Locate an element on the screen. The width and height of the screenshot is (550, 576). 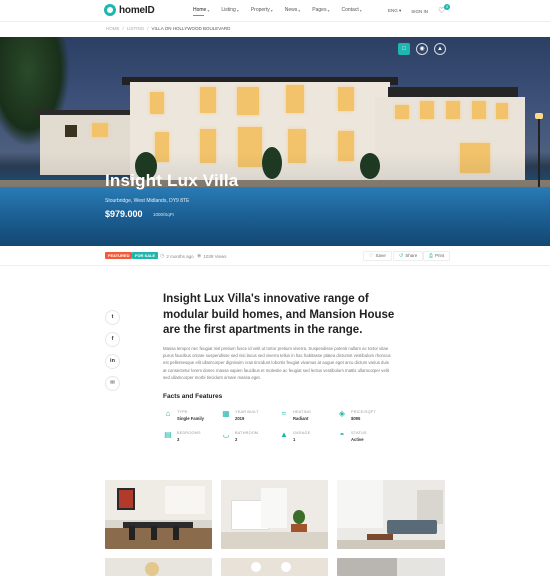
image-icon: □ is located at coordinates (404, 49).